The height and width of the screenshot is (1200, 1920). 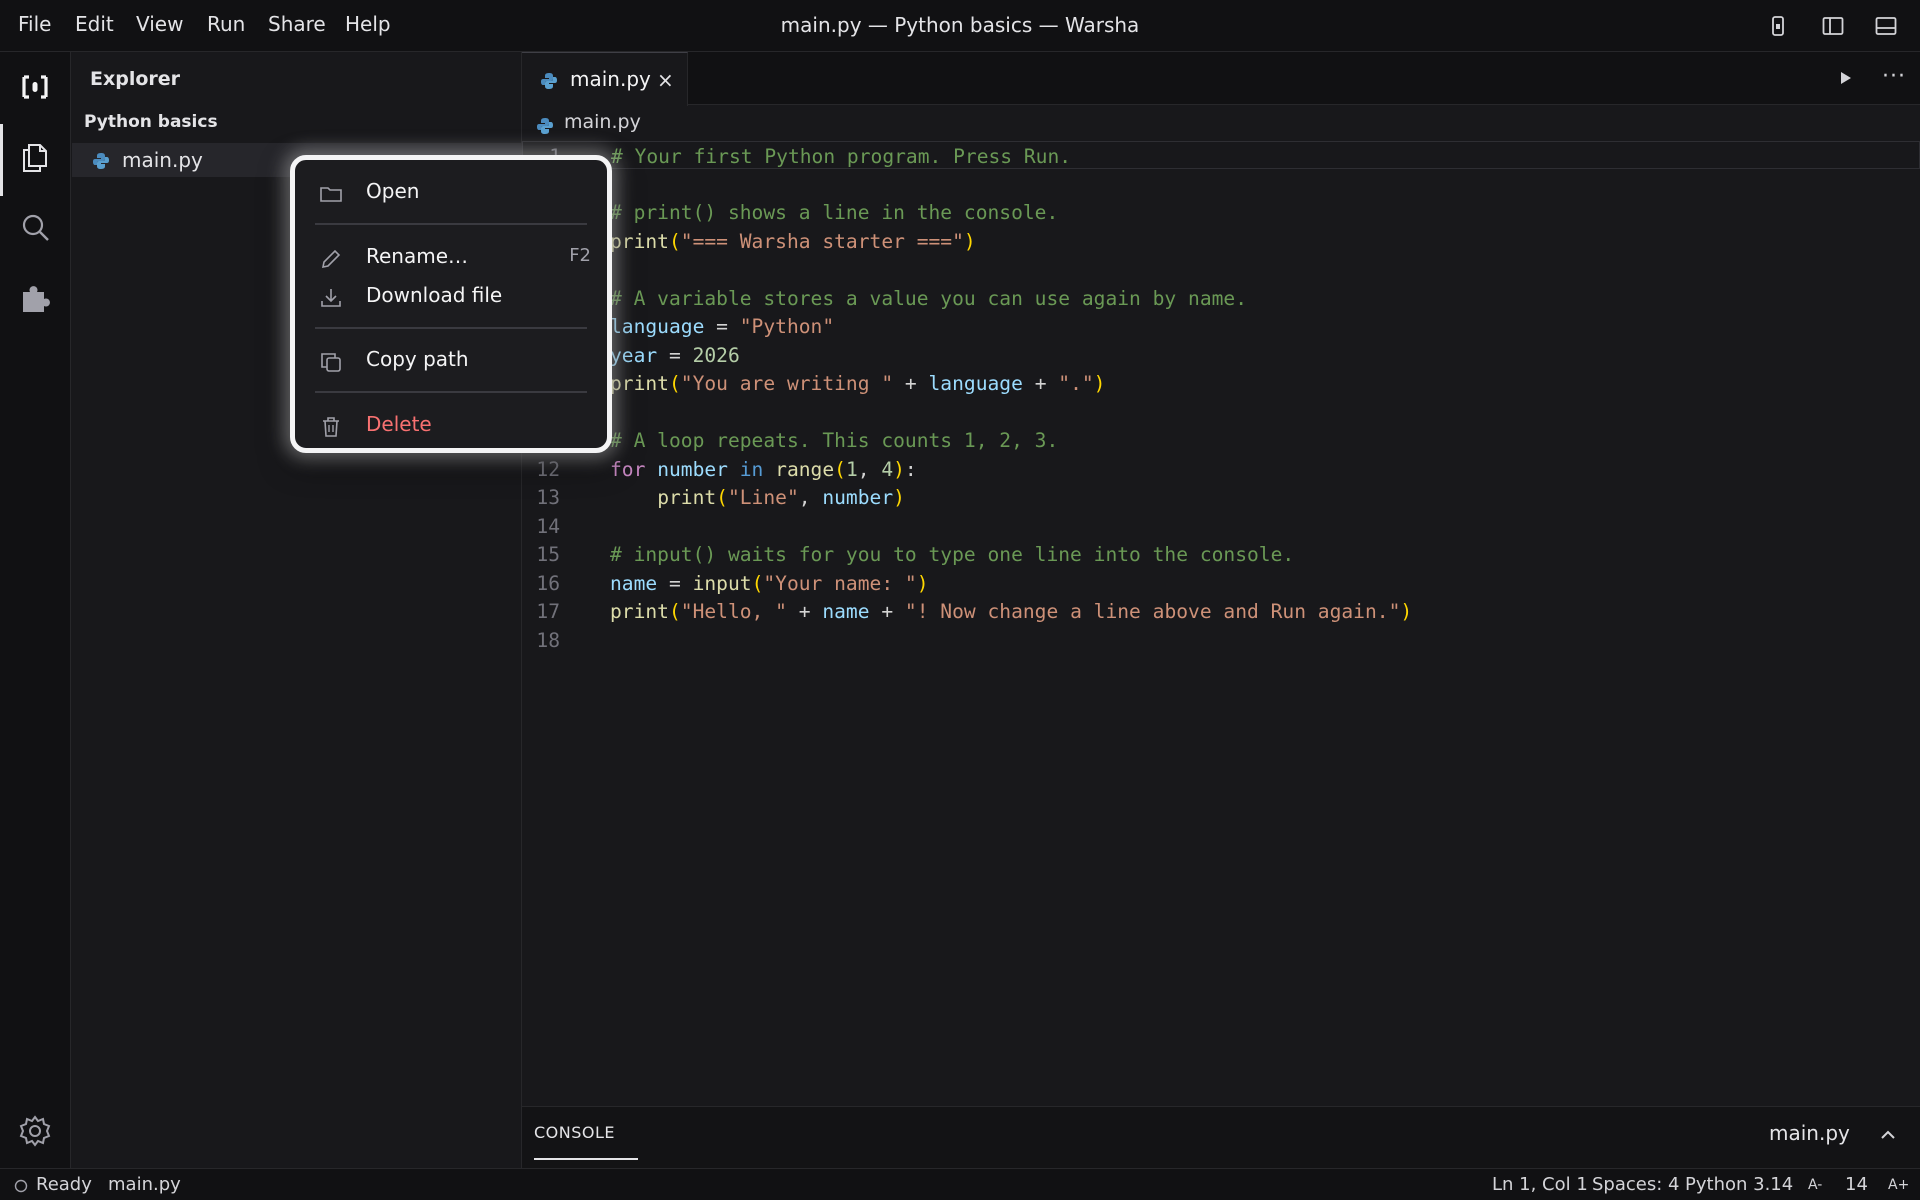 I want to click on activity-bar, so click(x=35, y=610).